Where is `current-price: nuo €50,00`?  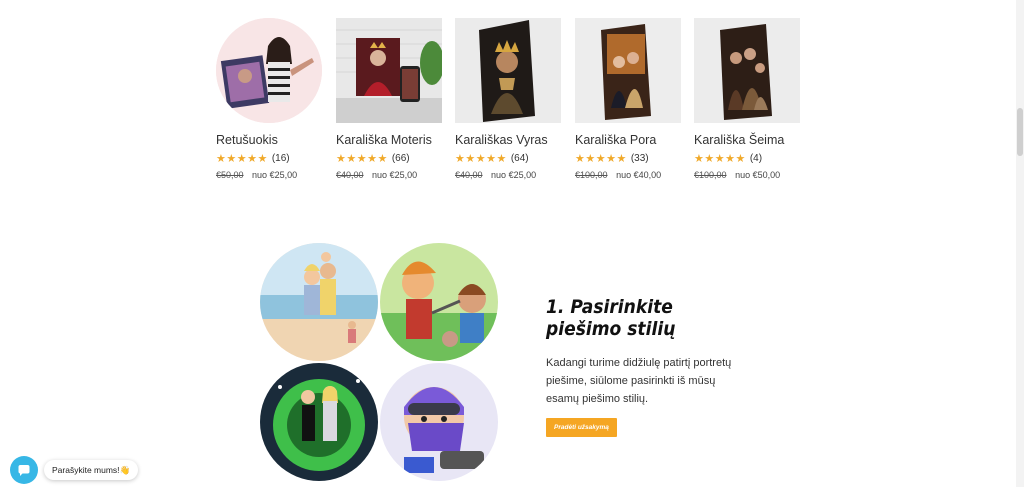 current-price: nuo €50,00 is located at coordinates (758, 175).